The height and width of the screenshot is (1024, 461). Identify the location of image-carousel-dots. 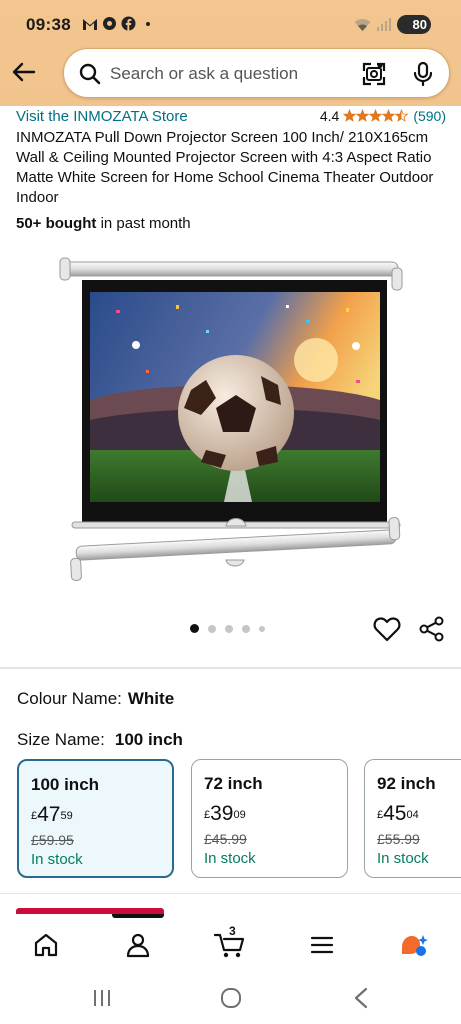
(227, 628).